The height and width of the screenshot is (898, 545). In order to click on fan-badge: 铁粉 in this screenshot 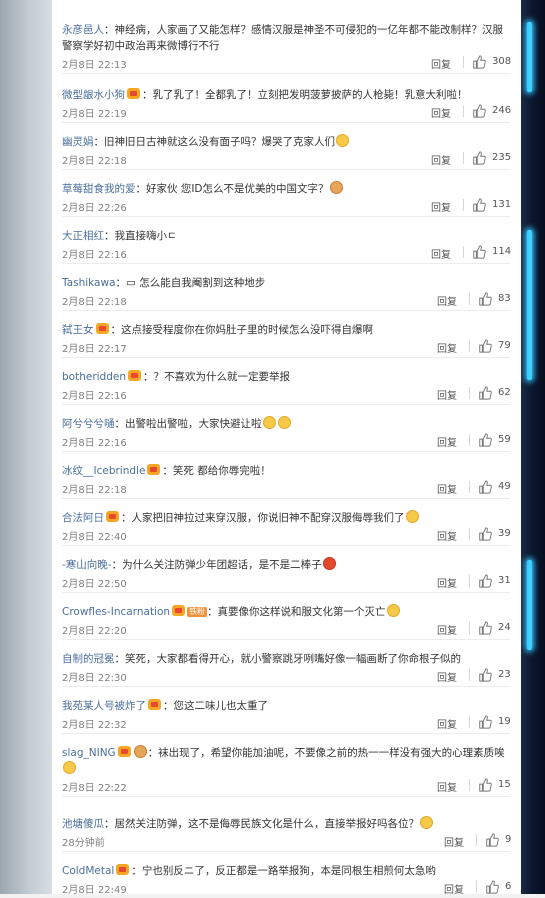, I will do `click(197, 612)`.